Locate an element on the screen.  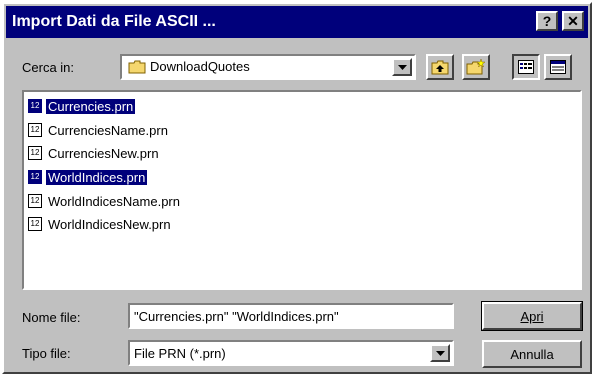
list-view-button is located at coordinates (526, 67).